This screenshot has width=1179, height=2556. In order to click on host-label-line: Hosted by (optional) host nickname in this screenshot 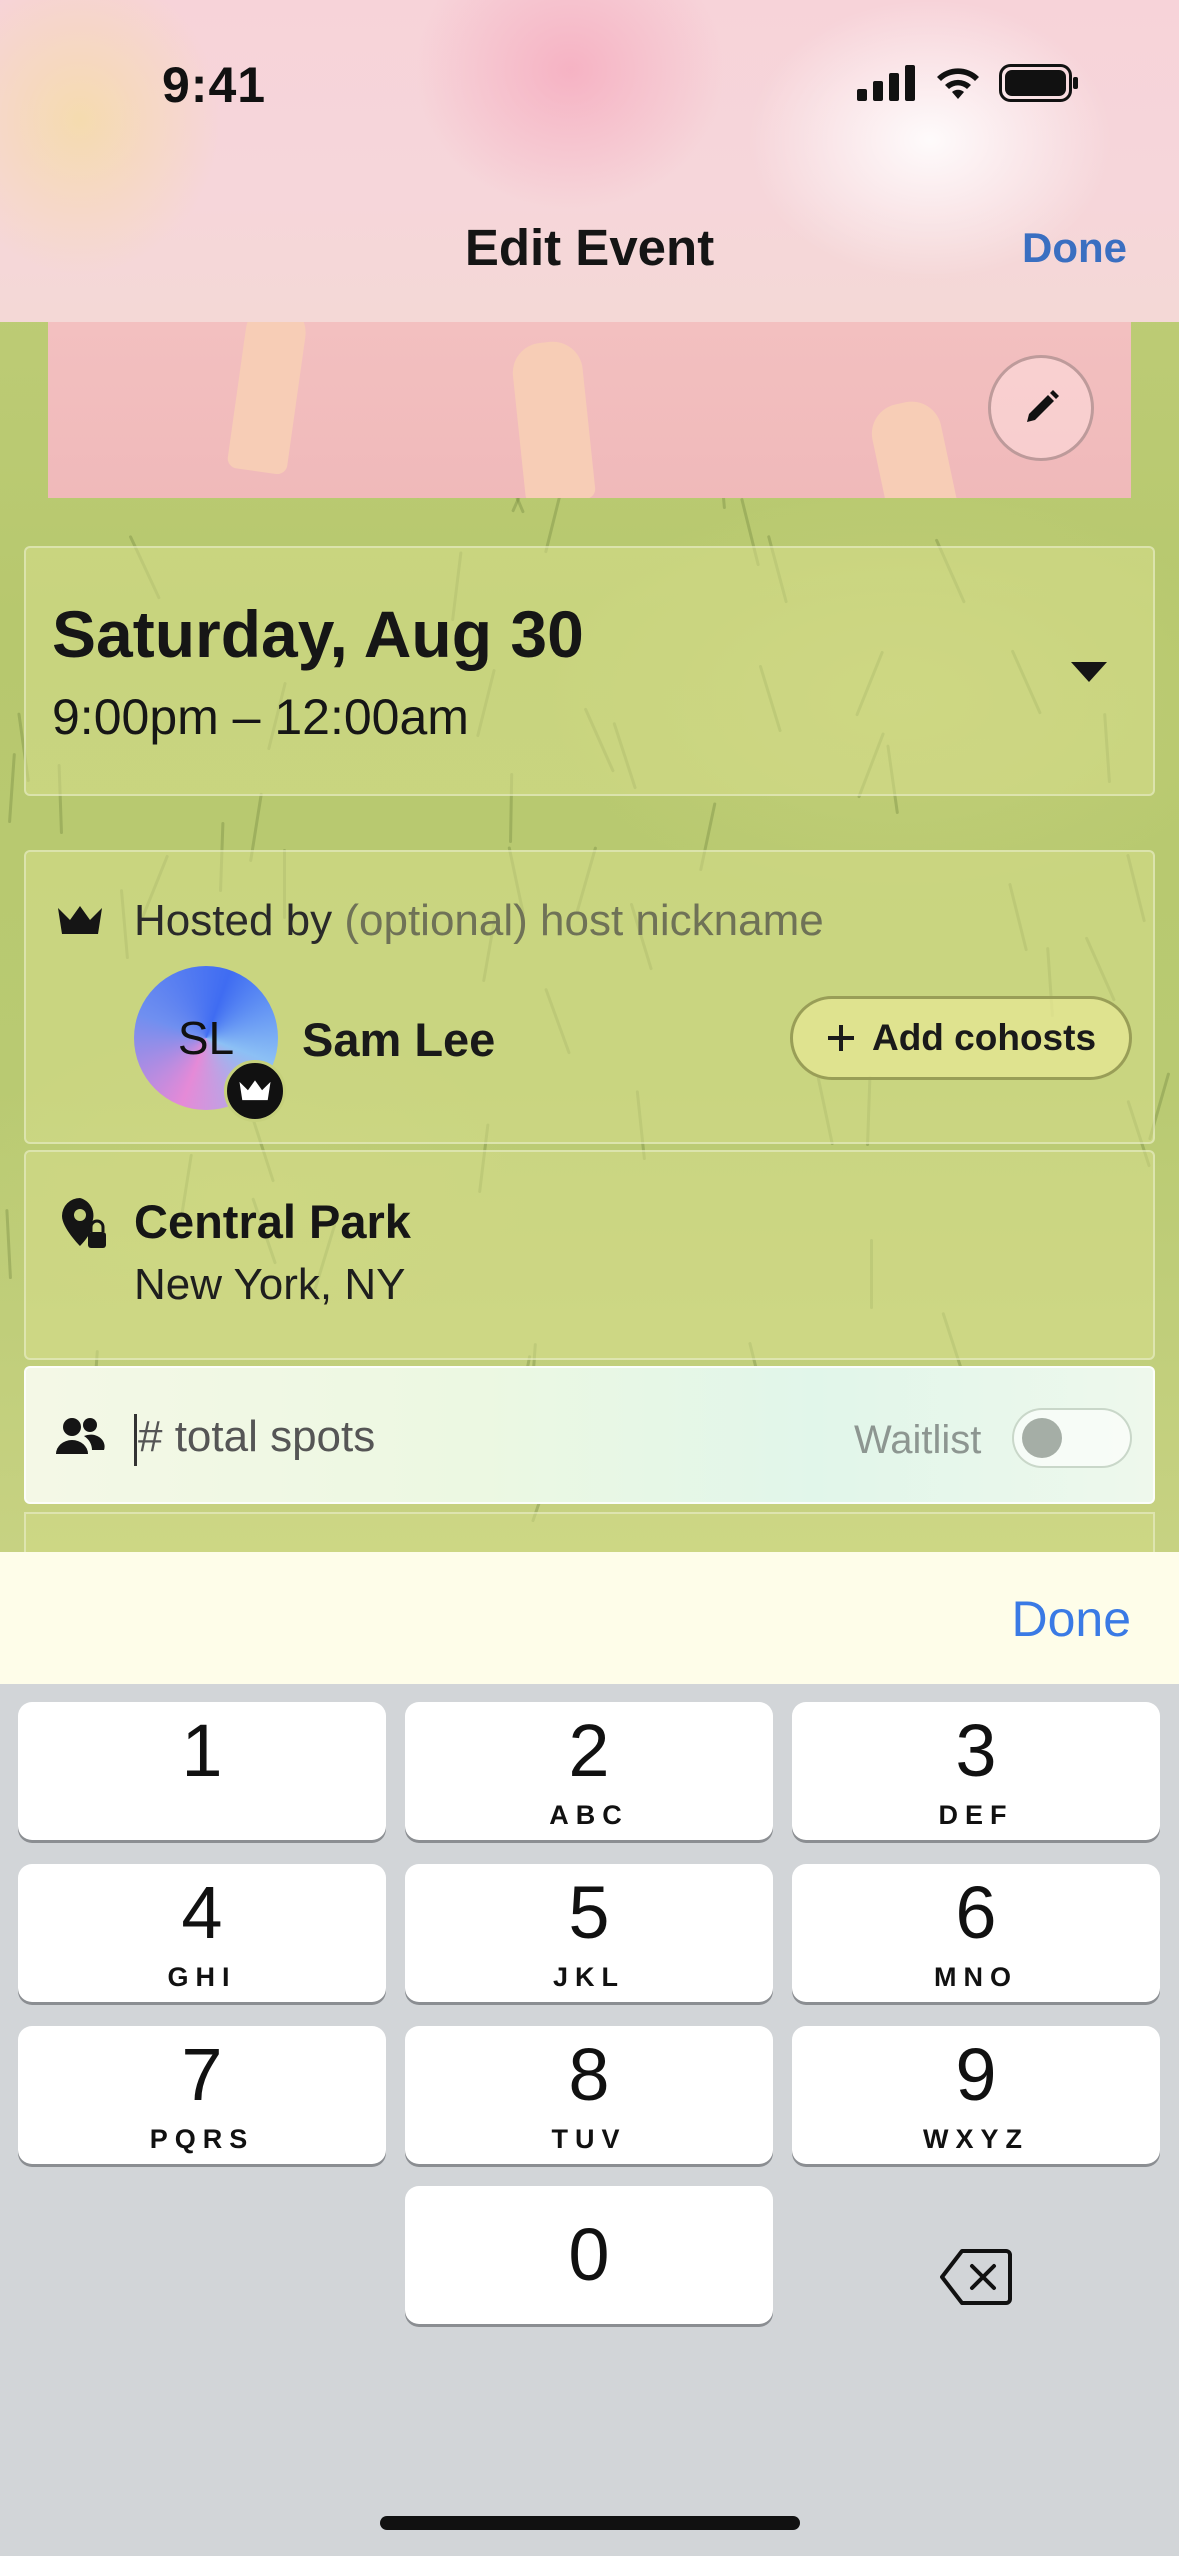, I will do `click(479, 921)`.